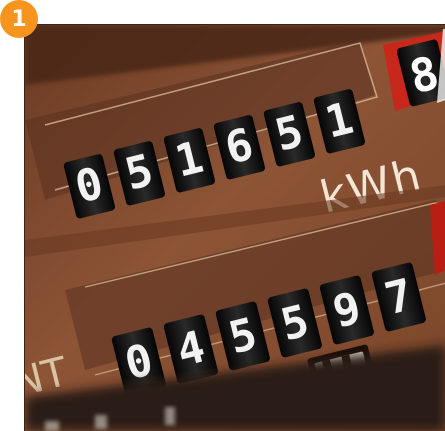 This screenshot has height=431, width=445. I want to click on step-number: 1, so click(19, 19).